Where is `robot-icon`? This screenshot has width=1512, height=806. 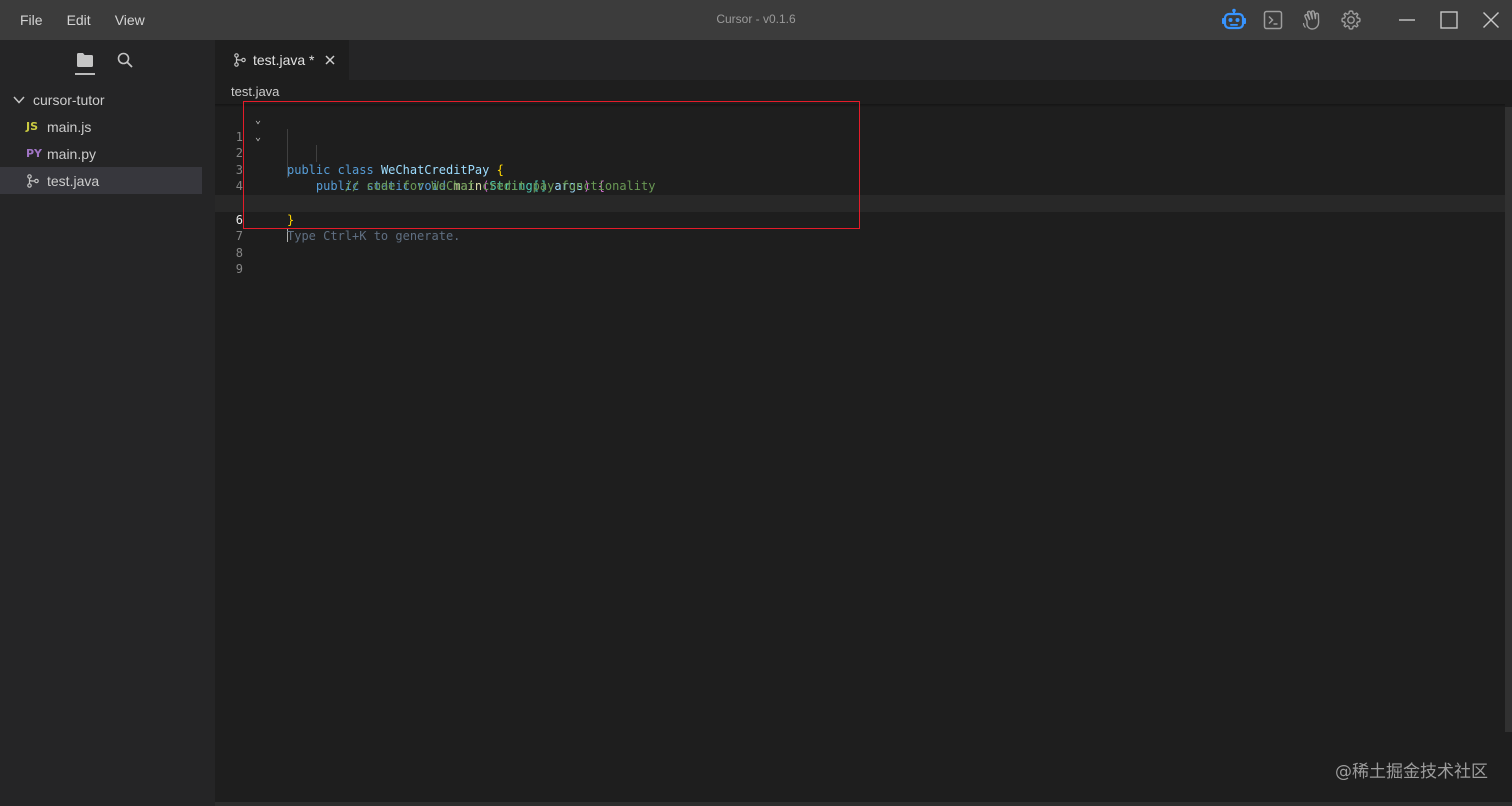 robot-icon is located at coordinates (1234, 20).